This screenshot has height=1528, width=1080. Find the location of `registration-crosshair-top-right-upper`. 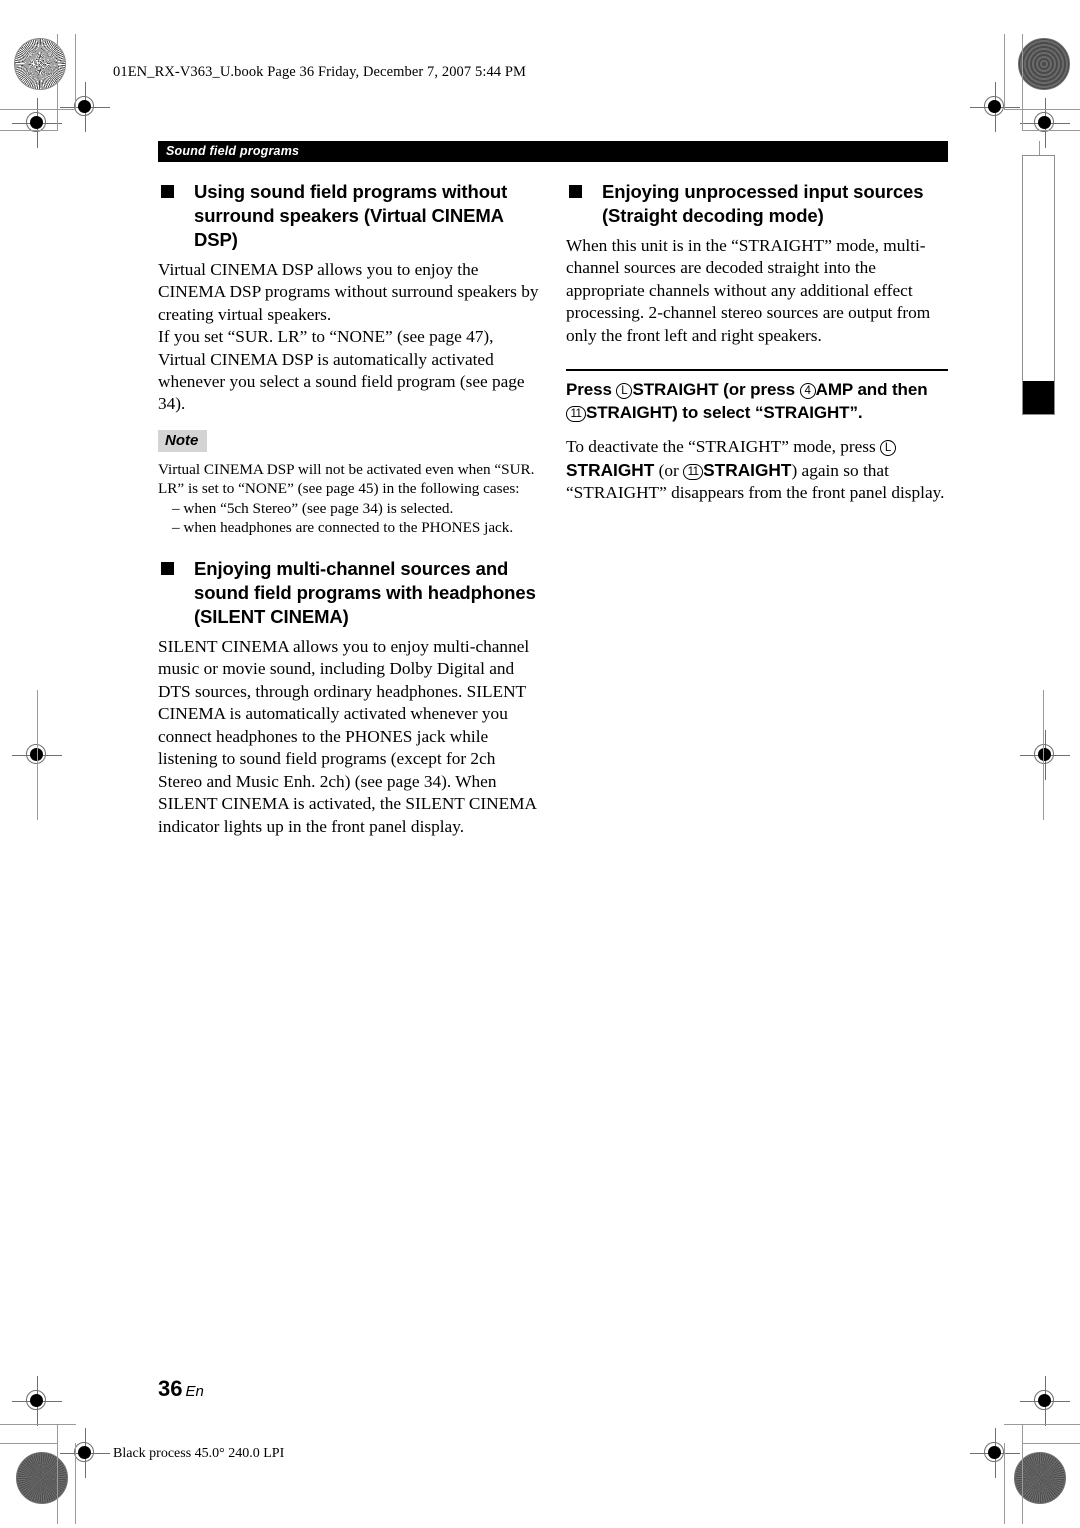

registration-crosshair-top-right-upper is located at coordinates (995, 107).